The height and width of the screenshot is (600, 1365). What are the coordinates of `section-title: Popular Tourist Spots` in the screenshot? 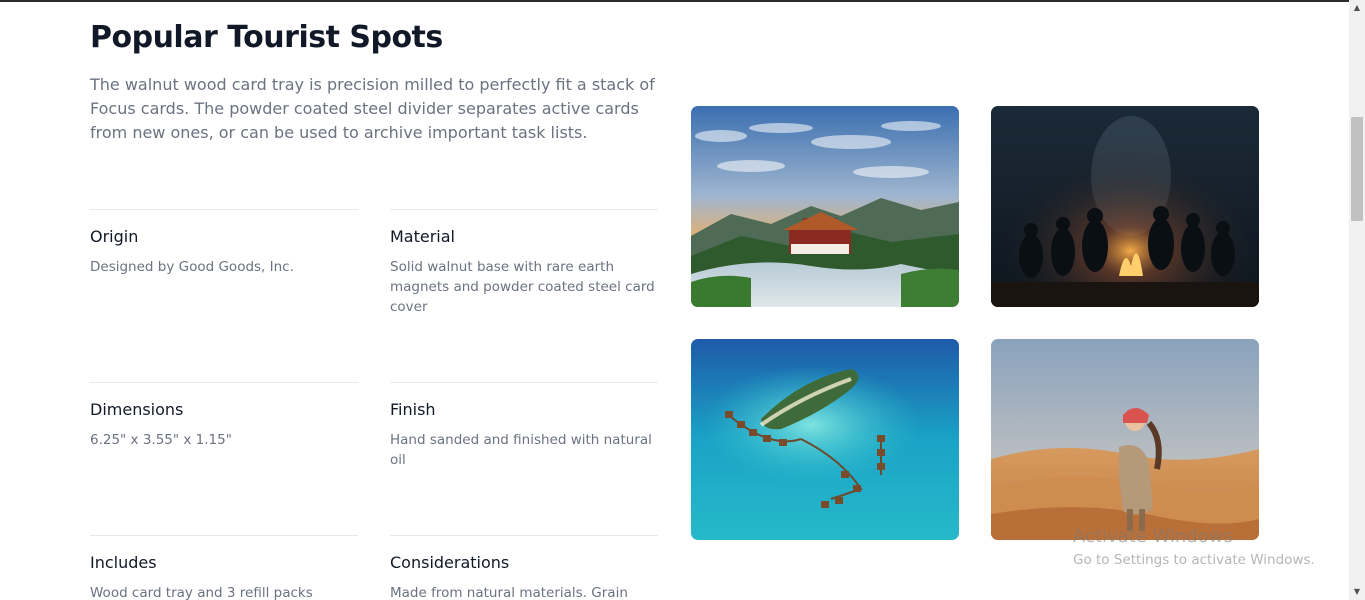 It's located at (266, 37).